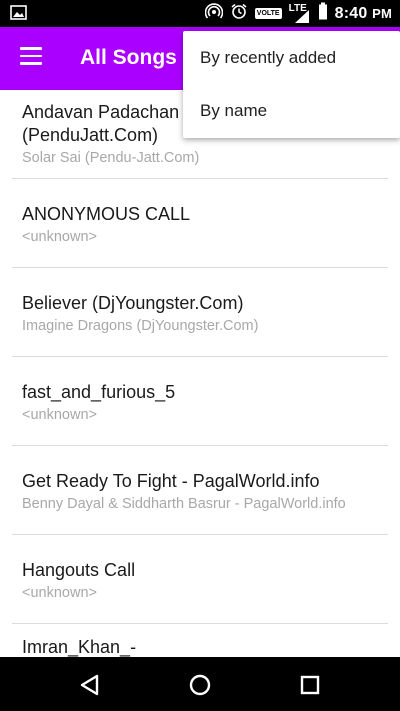 This screenshot has width=400, height=711. Describe the element at coordinates (111, 158) in the screenshot. I see `song-artist: Solar Sai (Pendu-Jatt.Com)` at that location.